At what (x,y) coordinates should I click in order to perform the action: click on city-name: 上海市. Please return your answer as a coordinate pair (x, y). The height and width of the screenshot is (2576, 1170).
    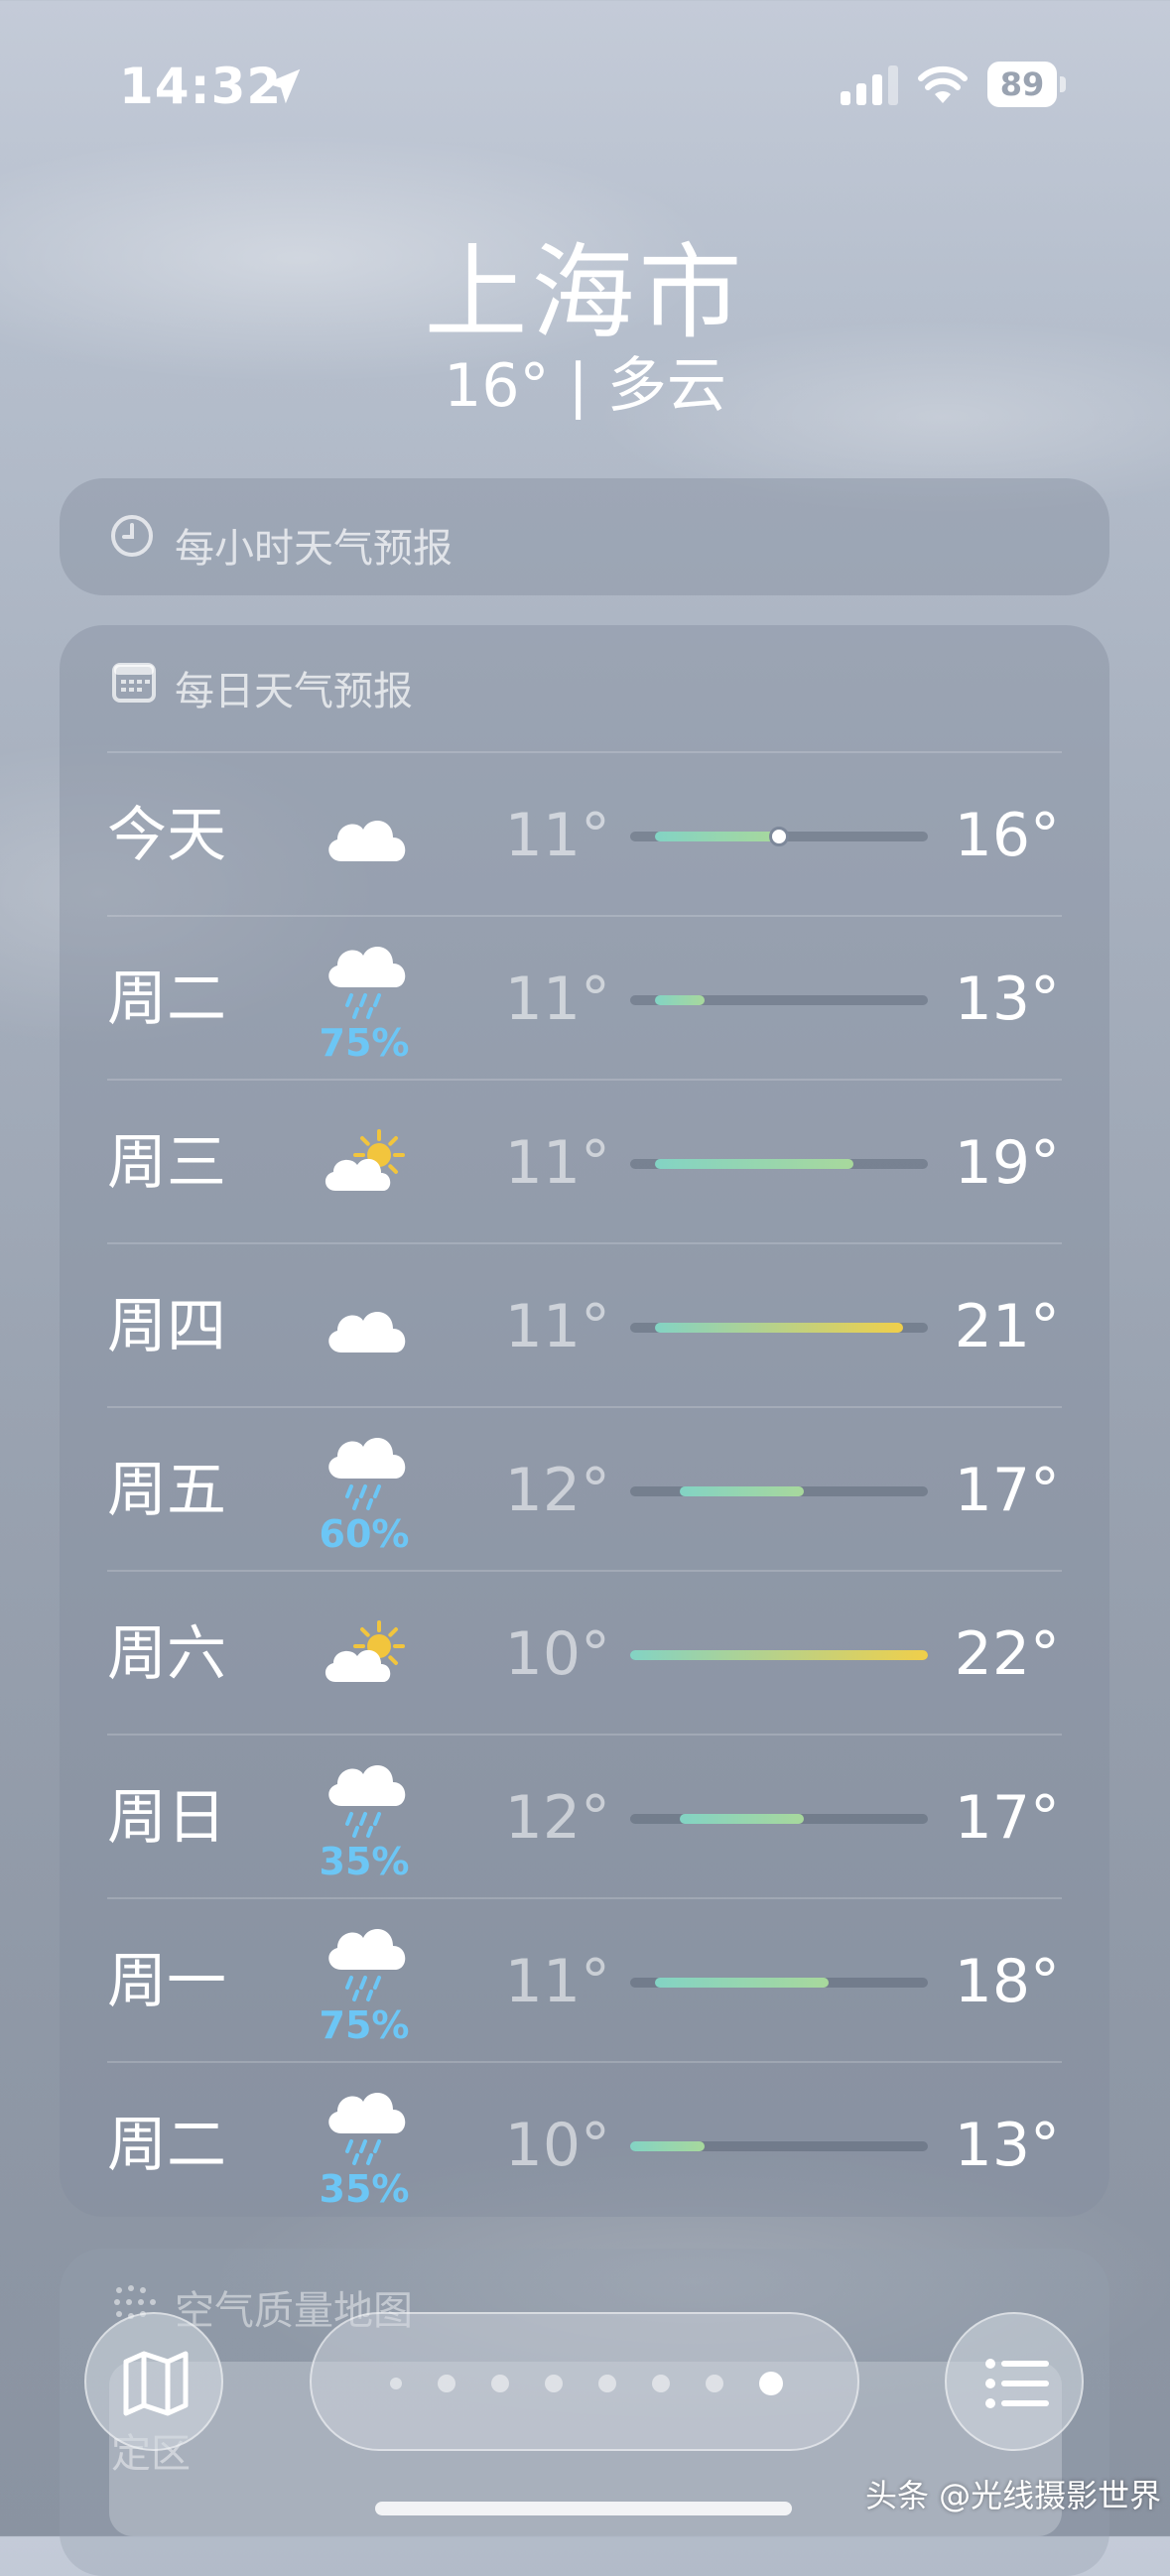
    Looking at the image, I should click on (585, 292).